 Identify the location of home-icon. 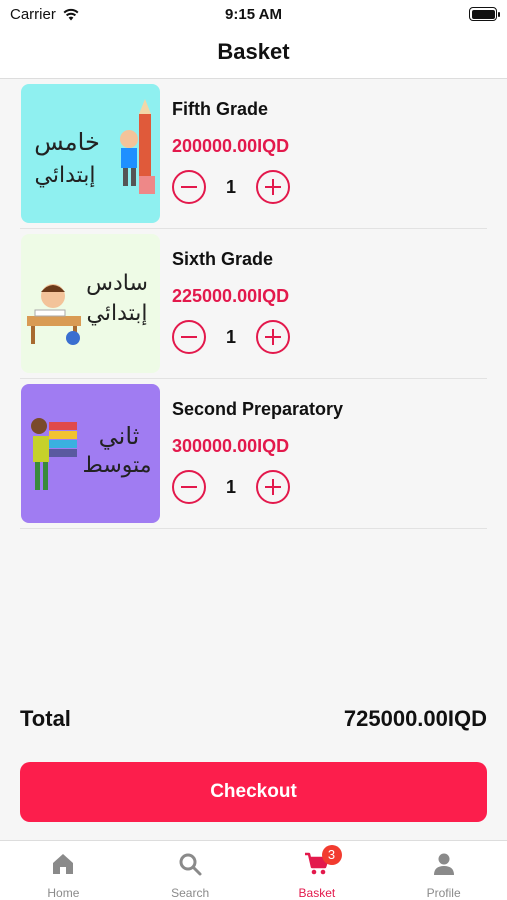
(63, 864).